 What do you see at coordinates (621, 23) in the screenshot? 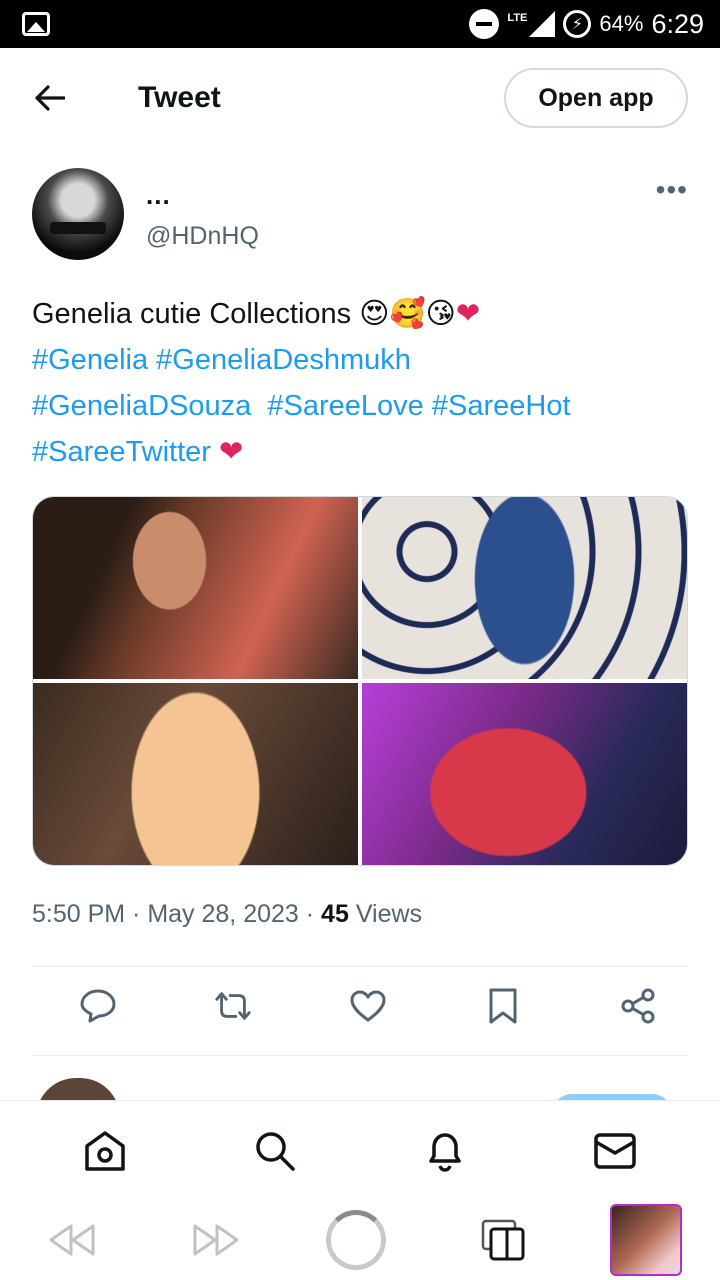
I see `battery-percent: 64%` at bounding box center [621, 23].